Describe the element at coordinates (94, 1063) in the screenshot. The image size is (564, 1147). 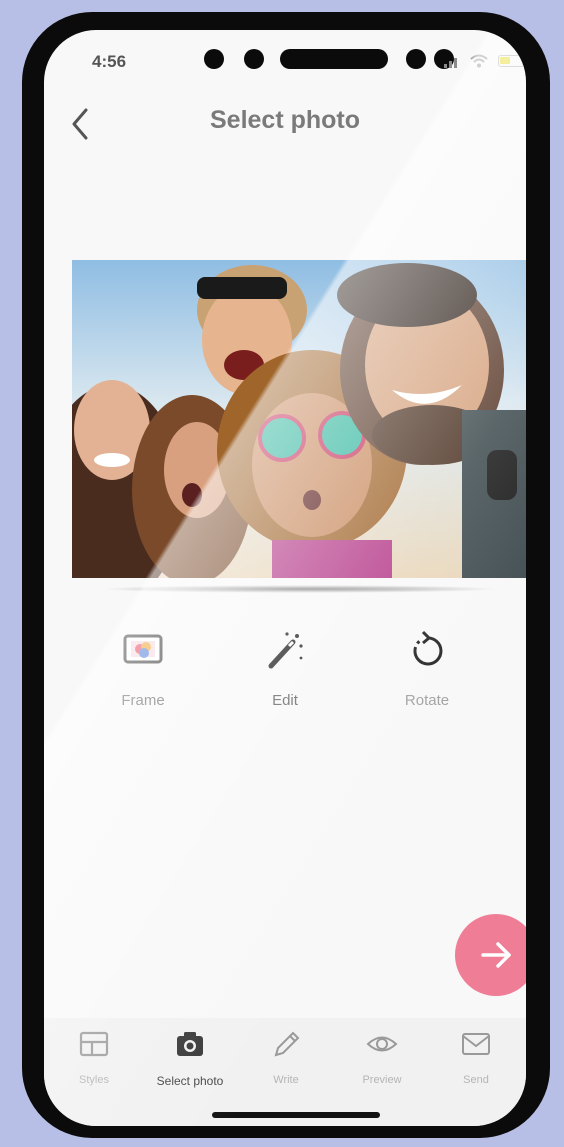
I see `nav-styles: Styles` at that location.